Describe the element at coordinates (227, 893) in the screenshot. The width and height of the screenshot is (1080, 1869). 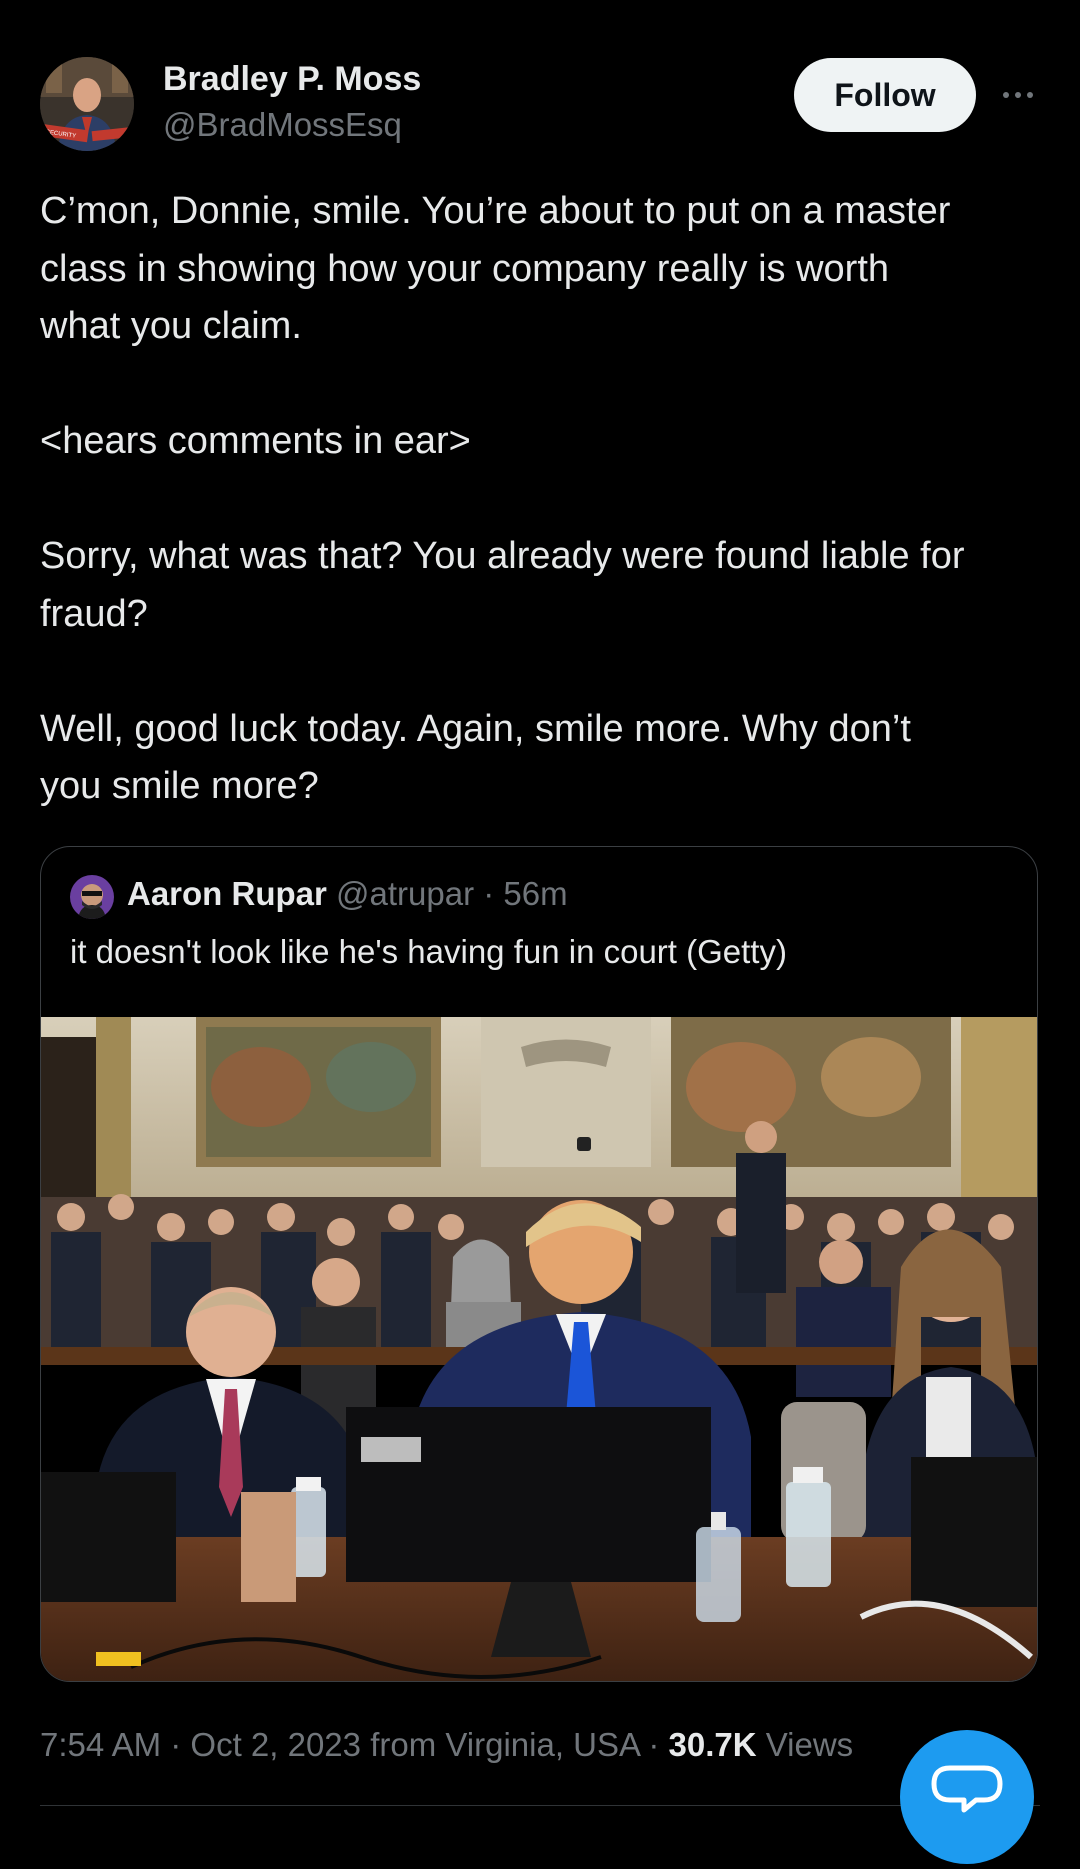
I see `quoted-author-name: Aaron Rupar` at that location.